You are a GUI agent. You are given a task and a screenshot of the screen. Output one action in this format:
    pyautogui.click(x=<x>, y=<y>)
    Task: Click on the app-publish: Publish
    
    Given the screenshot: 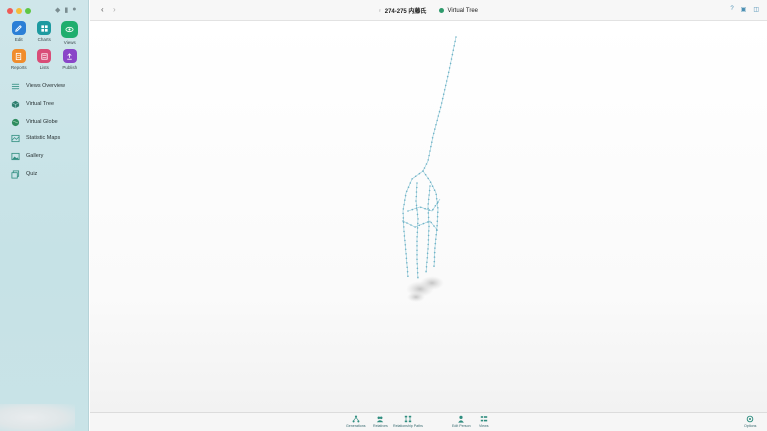 What is the action you would take?
    pyautogui.click(x=70, y=59)
    